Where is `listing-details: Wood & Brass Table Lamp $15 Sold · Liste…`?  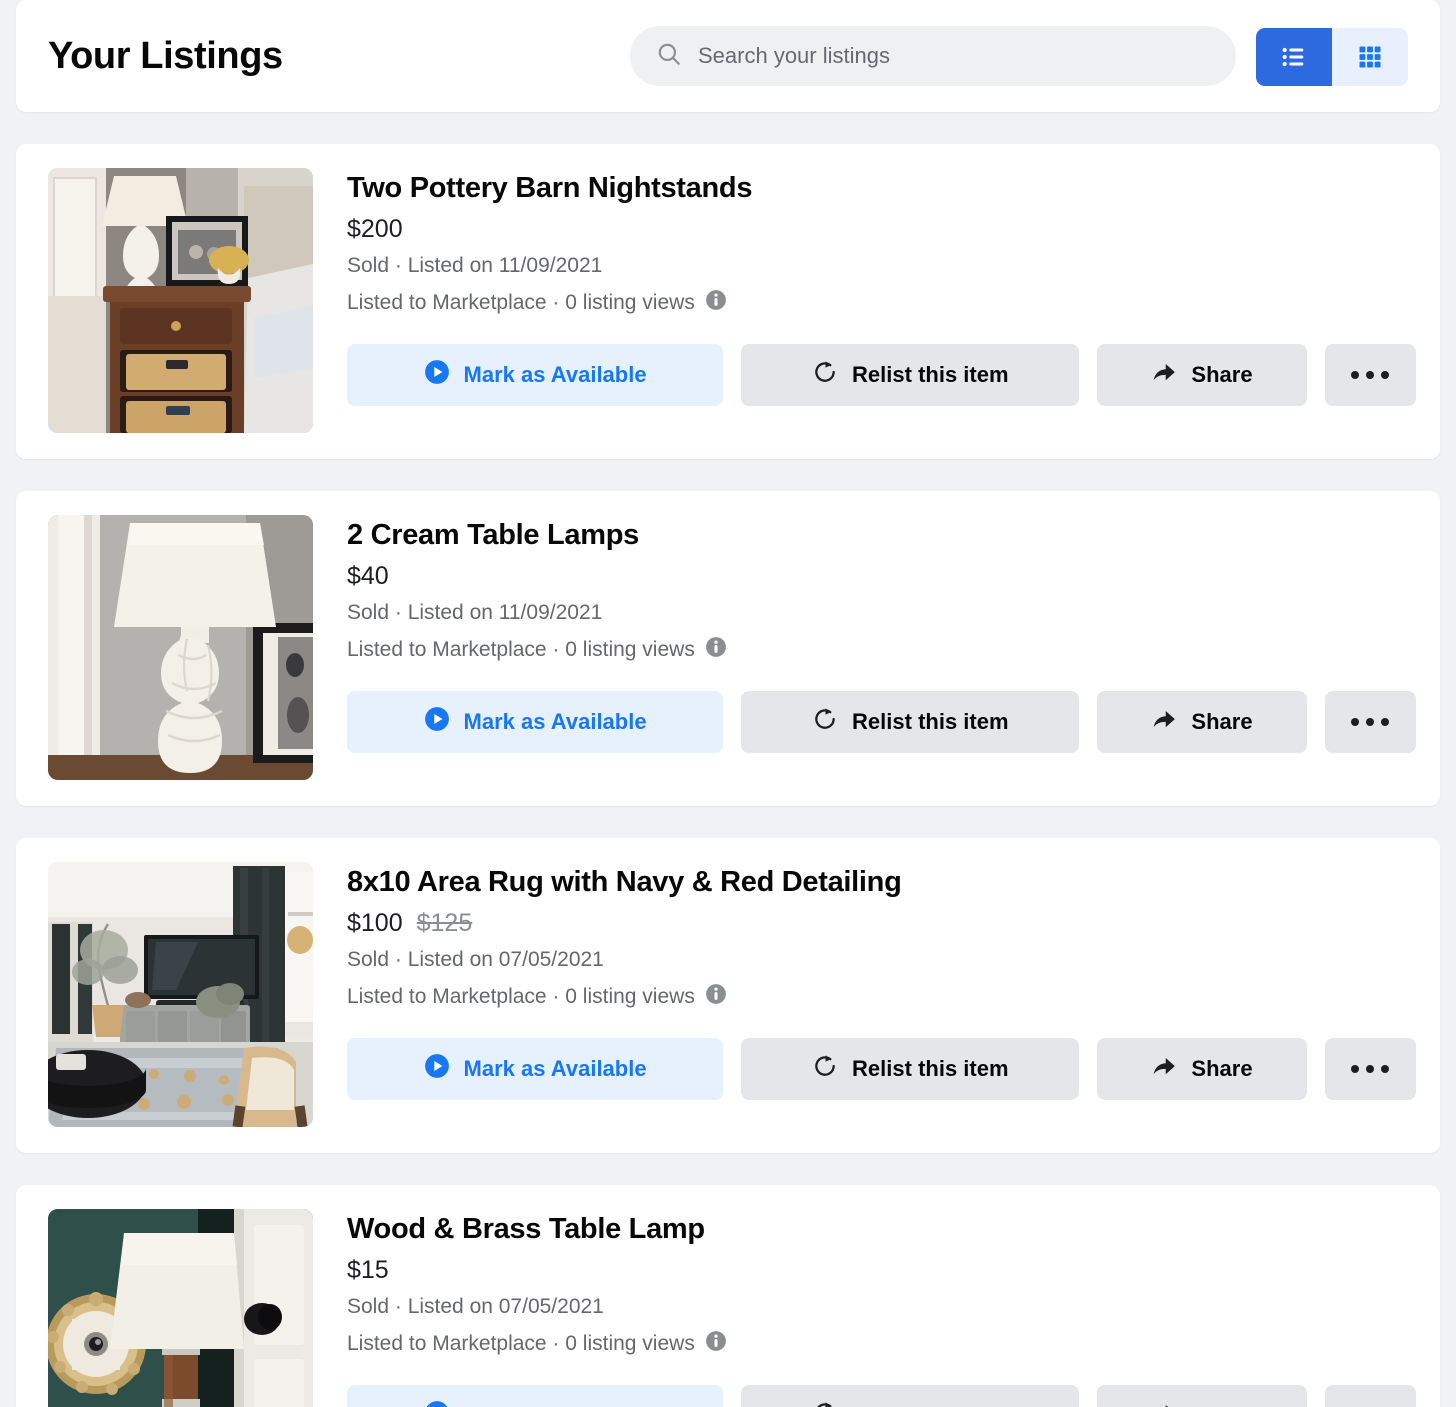
listing-details: Wood & Brass Table Lamp $15 Sold · Liste… is located at coordinates (881, 1308).